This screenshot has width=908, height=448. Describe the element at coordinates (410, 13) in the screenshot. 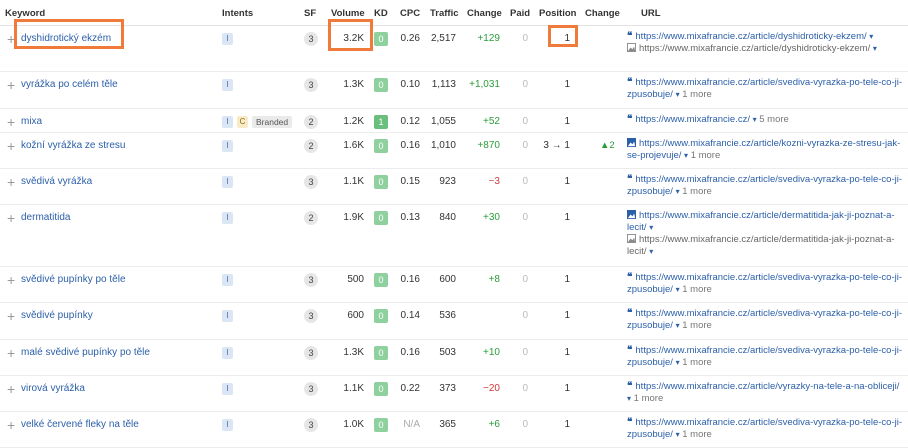

I see `header-cpc: CPC` at that location.